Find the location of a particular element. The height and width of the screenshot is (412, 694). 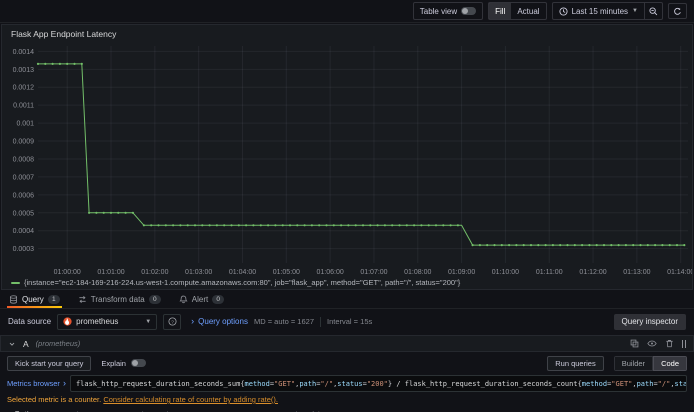

svg-text: 01:02:00 is located at coordinates (154, 272).